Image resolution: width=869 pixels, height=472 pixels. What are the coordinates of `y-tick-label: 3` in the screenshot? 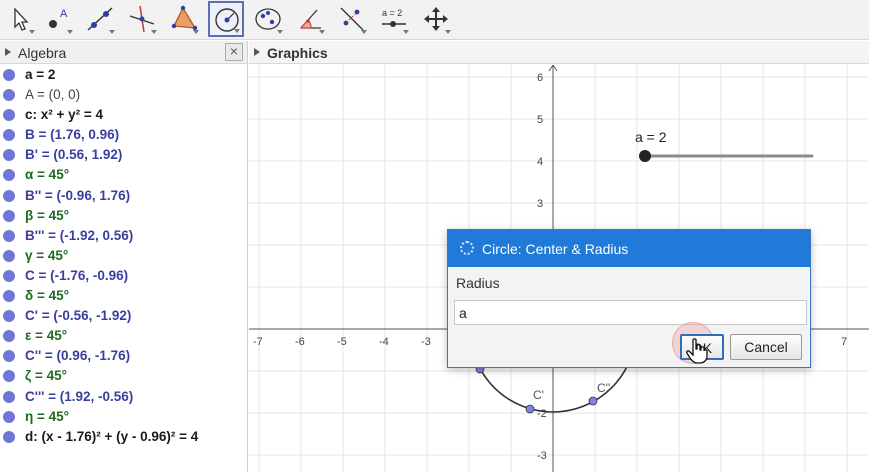 It's located at (540, 204).